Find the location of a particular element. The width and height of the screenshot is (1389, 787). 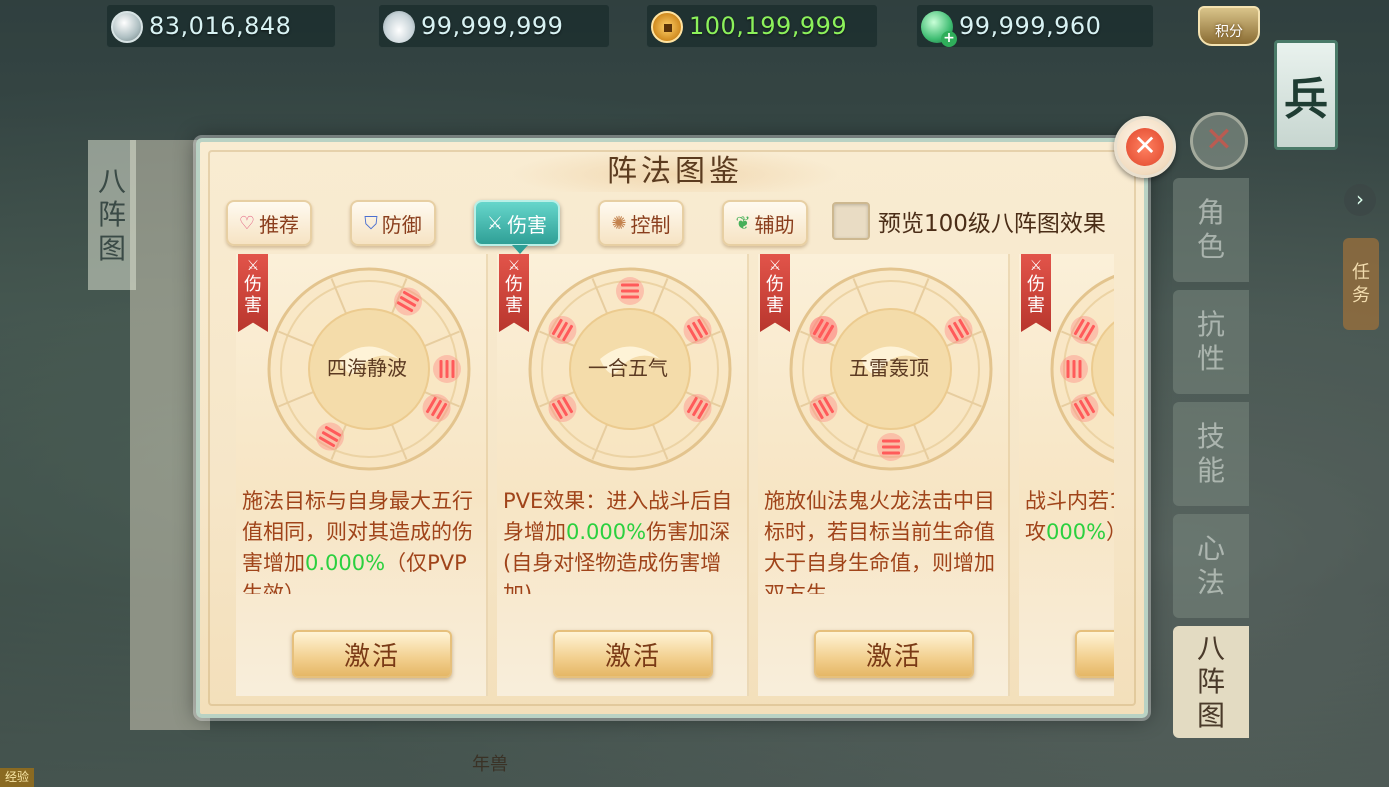

copper-coin-value: 100,199,999 is located at coordinates (768, 26).